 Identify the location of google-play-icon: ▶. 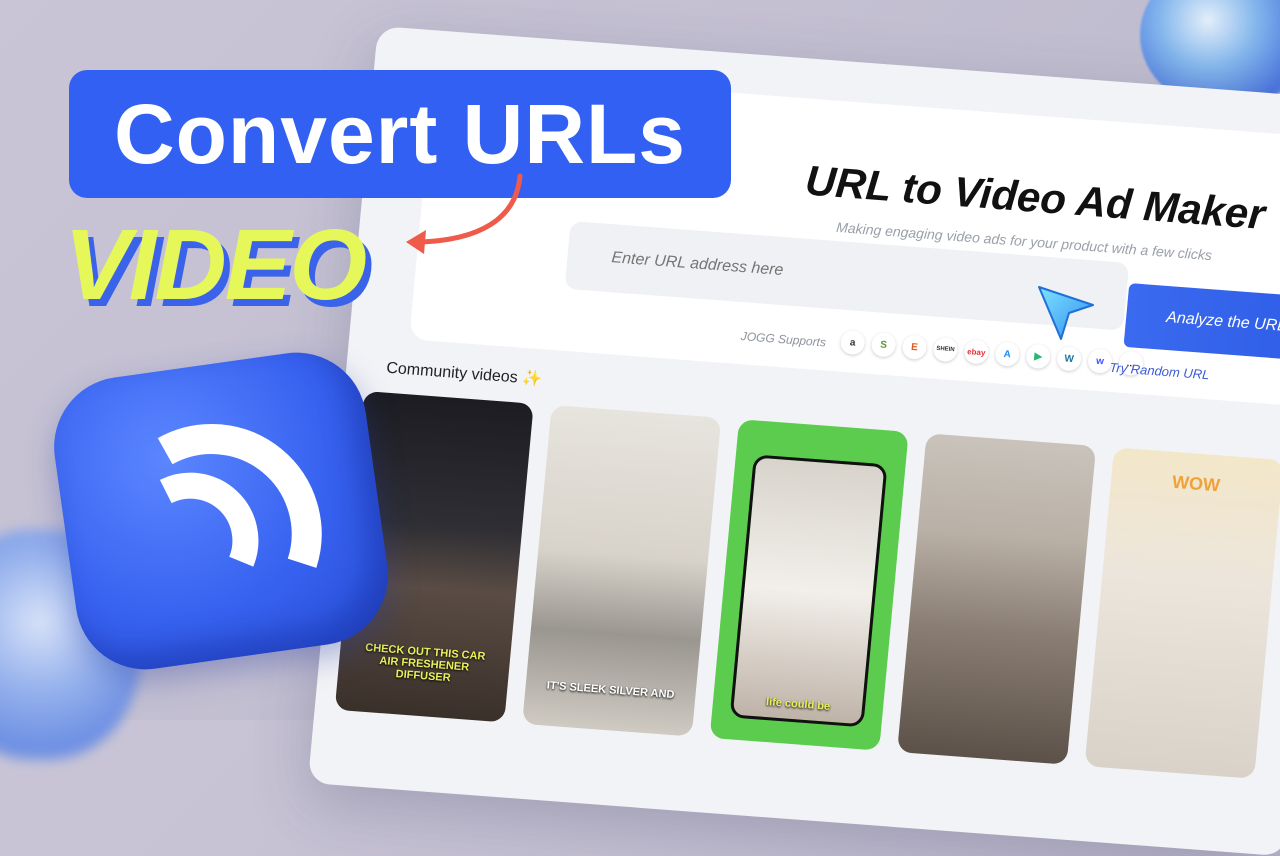
(1038, 356).